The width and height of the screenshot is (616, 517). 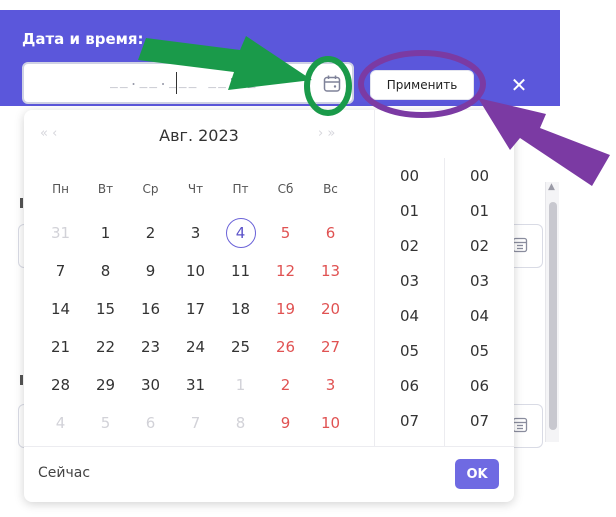 What do you see at coordinates (225, 63) in the screenshot?
I see `green-arrow` at bounding box center [225, 63].